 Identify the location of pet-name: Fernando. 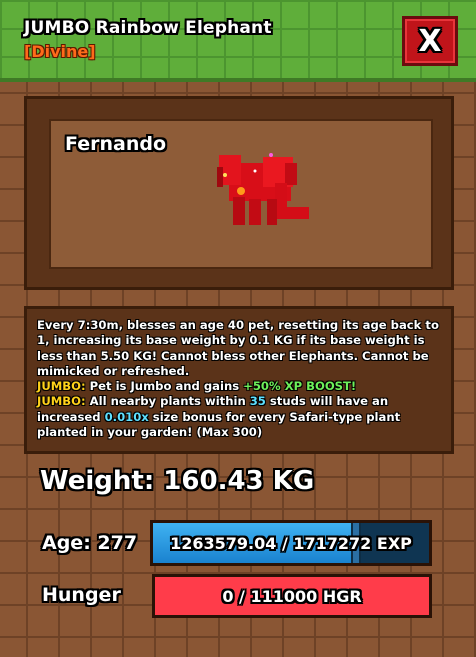
(115, 144).